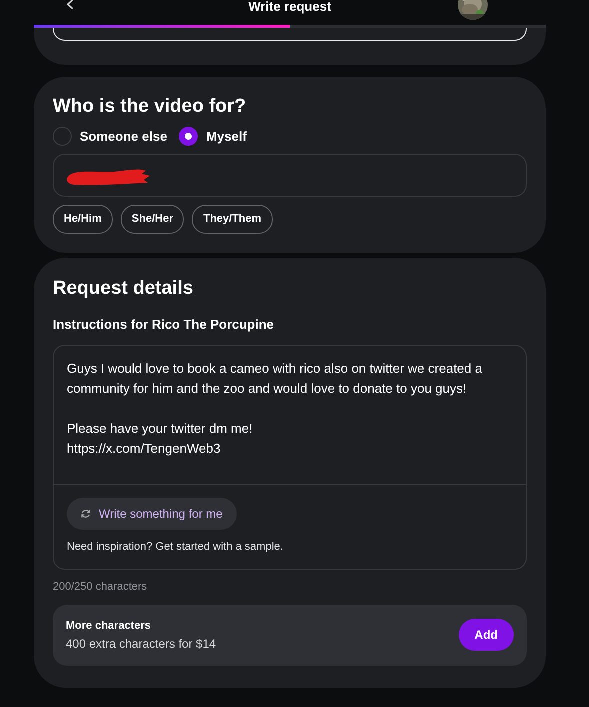 The height and width of the screenshot is (707, 589). What do you see at coordinates (232, 219) in the screenshot?
I see `pronoun-chip: They/Them` at bounding box center [232, 219].